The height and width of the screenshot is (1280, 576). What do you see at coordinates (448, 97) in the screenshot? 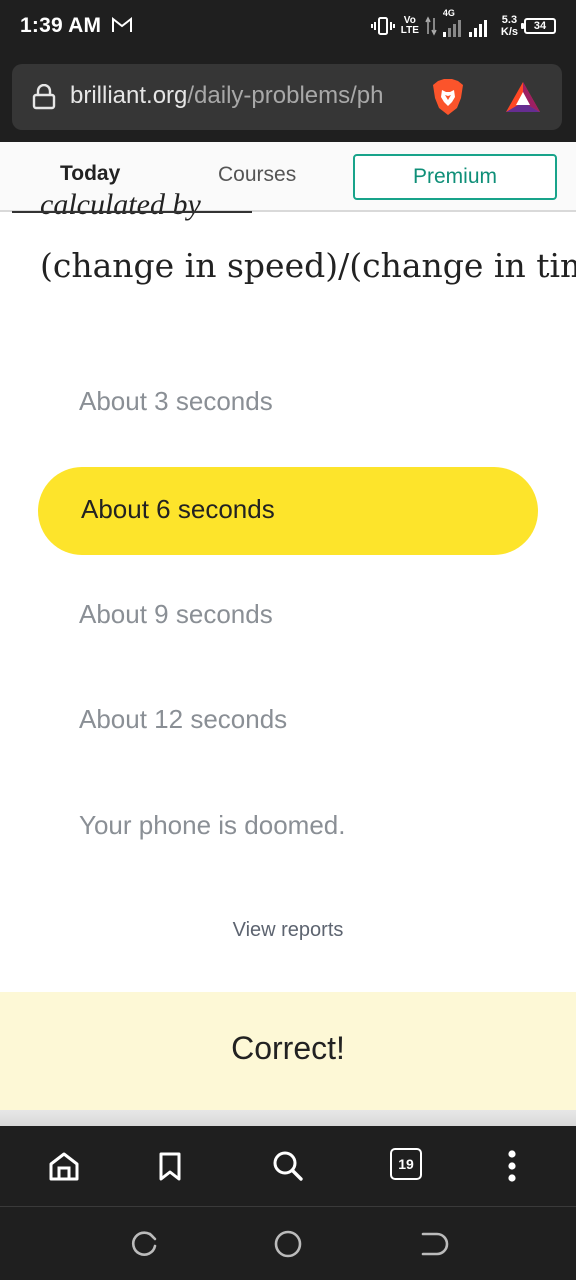
I see `brave-lion-icon` at bounding box center [448, 97].